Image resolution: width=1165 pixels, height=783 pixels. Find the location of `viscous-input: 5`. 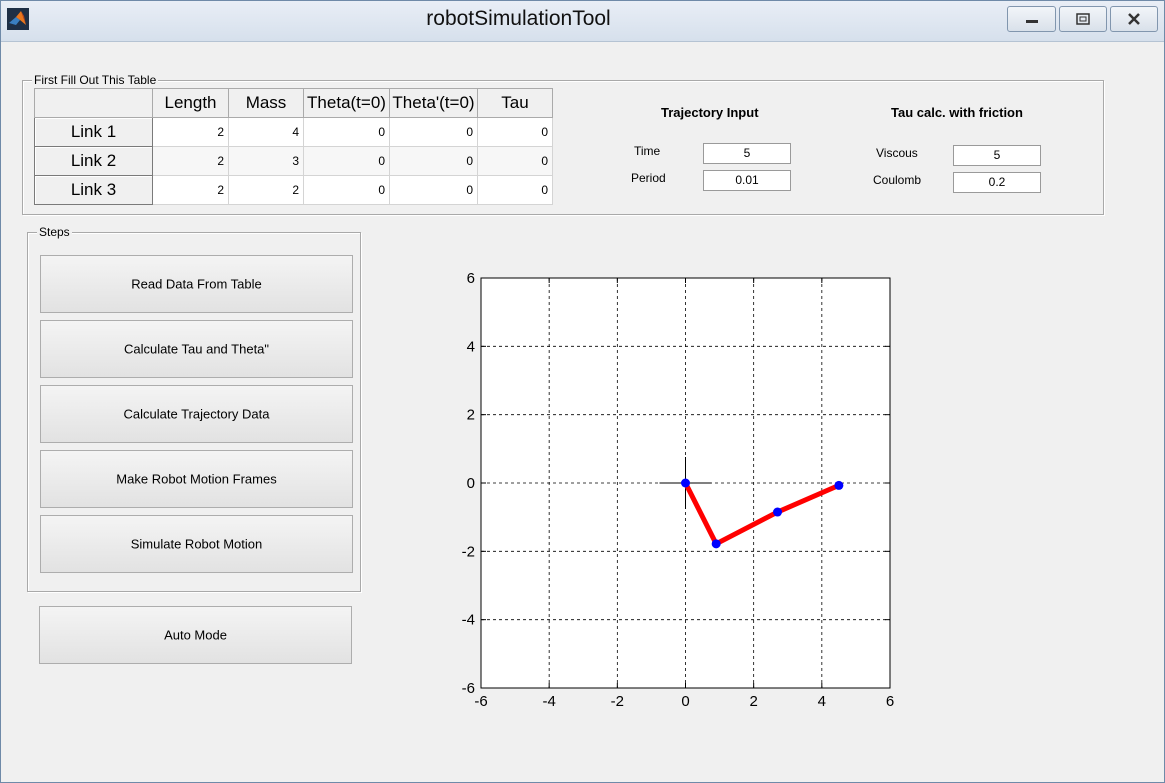

viscous-input: 5 is located at coordinates (997, 155).